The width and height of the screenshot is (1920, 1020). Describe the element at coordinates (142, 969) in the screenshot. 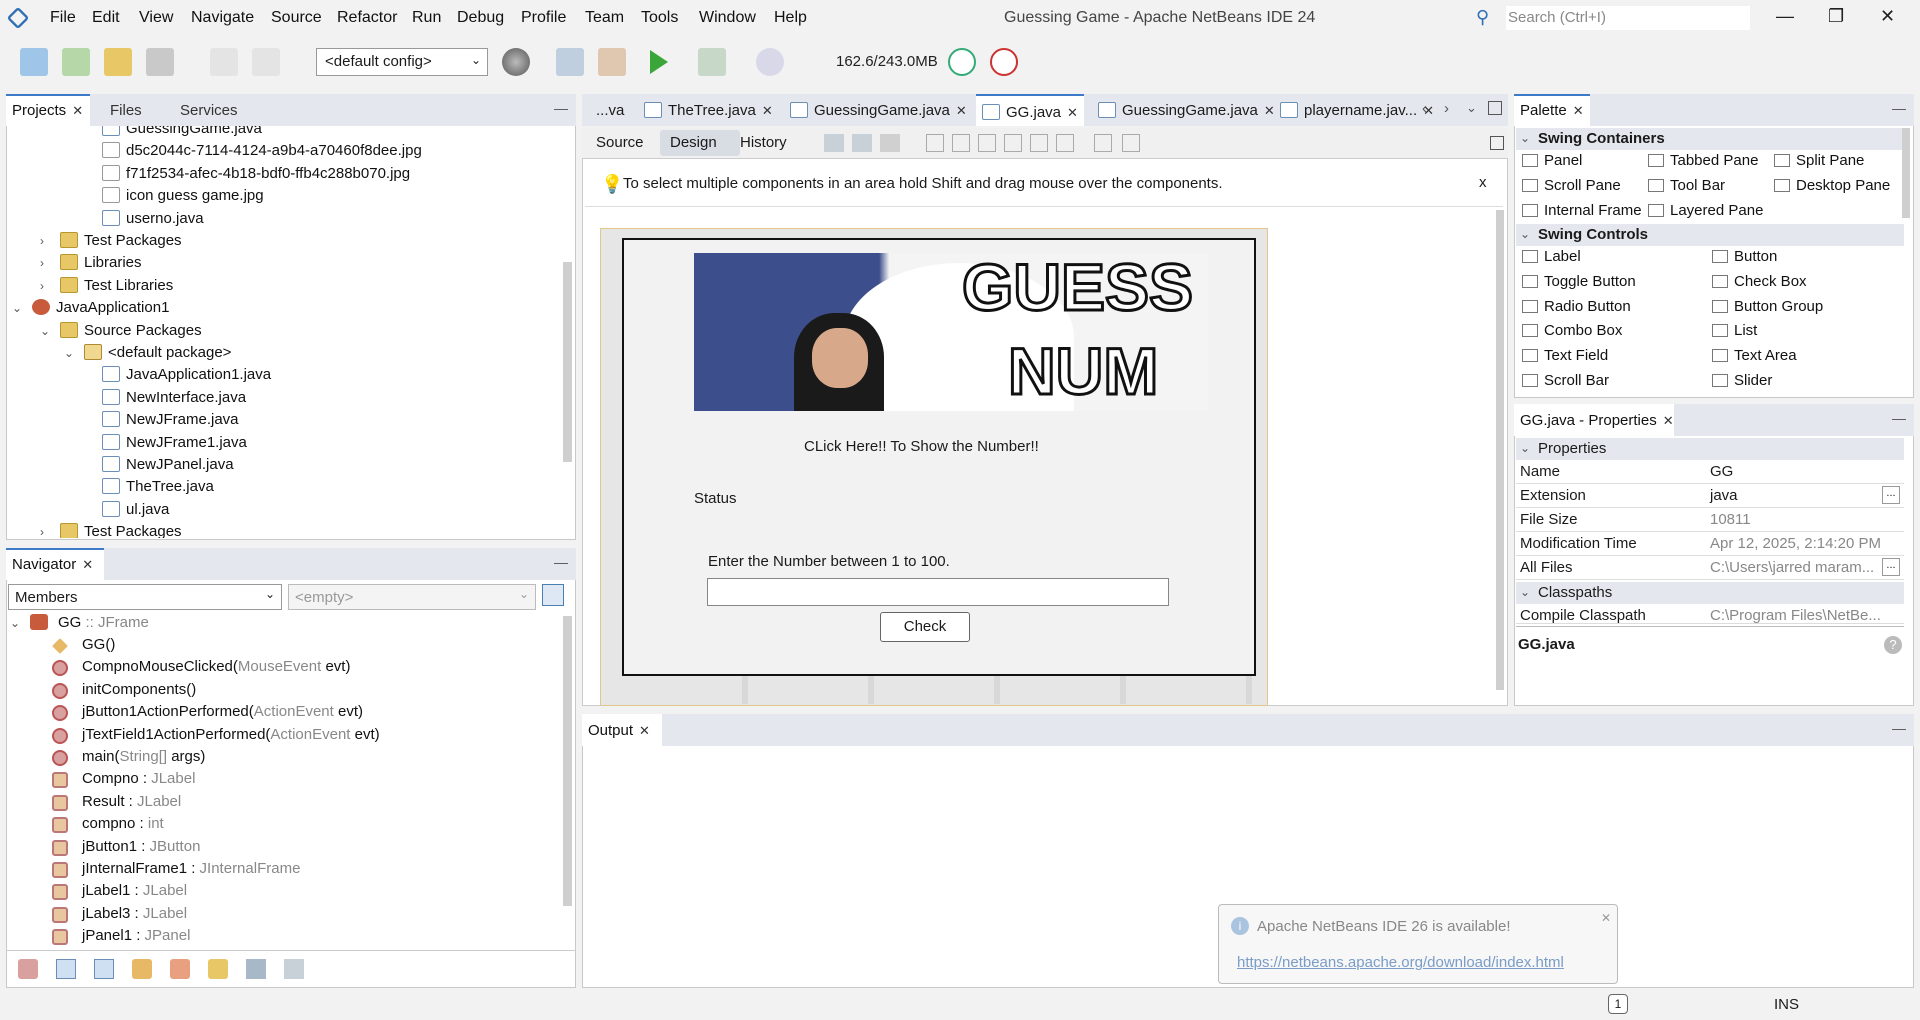

I see `filter-lock-icon` at that location.